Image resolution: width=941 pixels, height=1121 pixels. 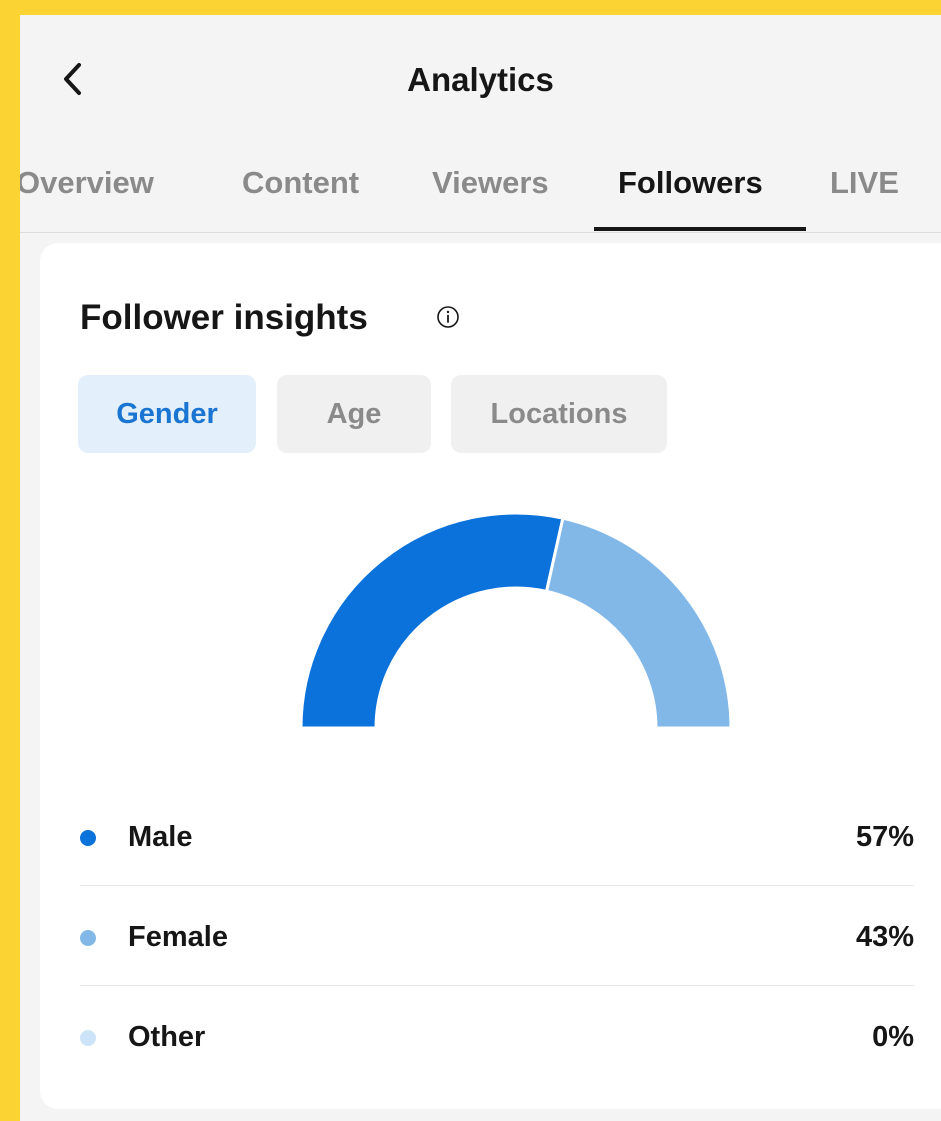 I want to click on filter-gender: Gender, so click(x=167, y=414).